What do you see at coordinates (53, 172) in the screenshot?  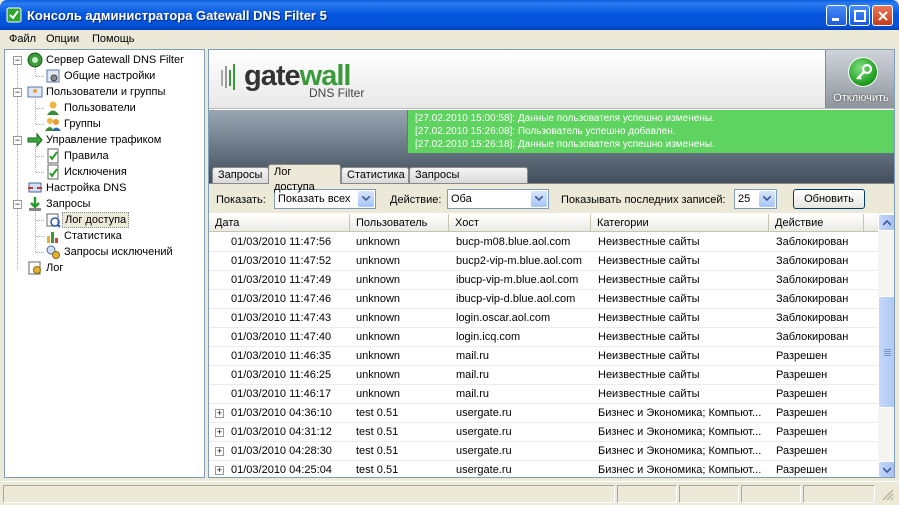 I see `exceptions-icon` at bounding box center [53, 172].